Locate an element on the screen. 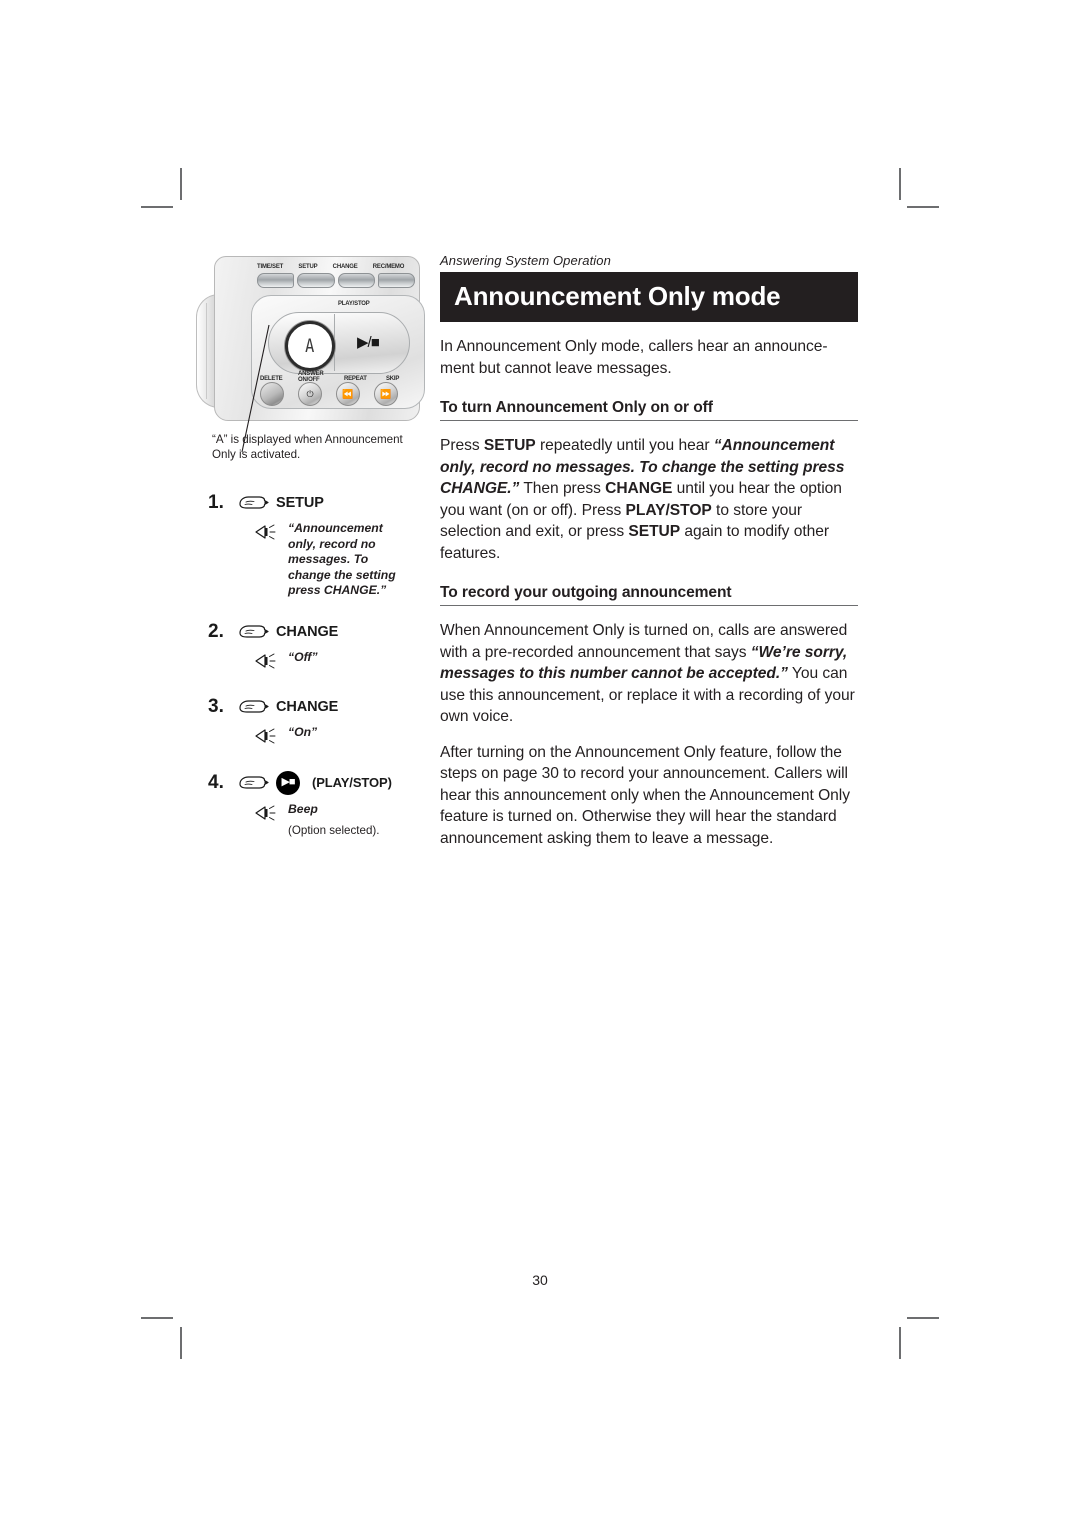  step-1-number: 1. is located at coordinates (216, 502).